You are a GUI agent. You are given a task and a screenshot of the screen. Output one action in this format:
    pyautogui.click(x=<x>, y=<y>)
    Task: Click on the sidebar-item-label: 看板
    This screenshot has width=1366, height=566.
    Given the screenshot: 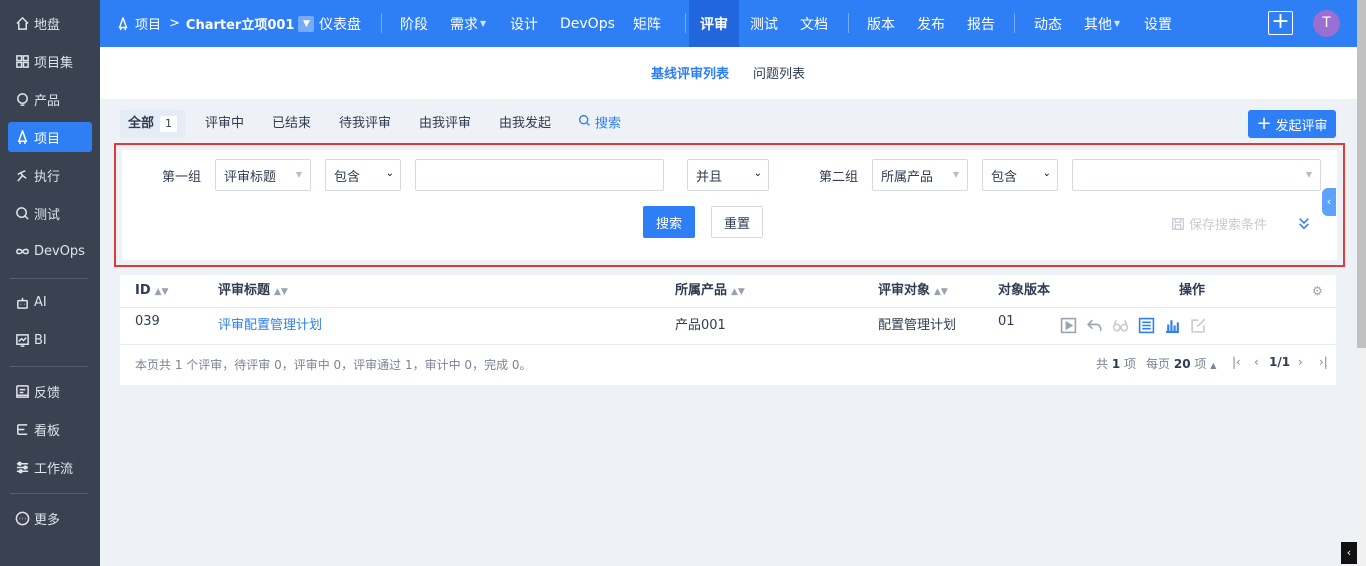 What is the action you would take?
    pyautogui.click(x=47, y=431)
    